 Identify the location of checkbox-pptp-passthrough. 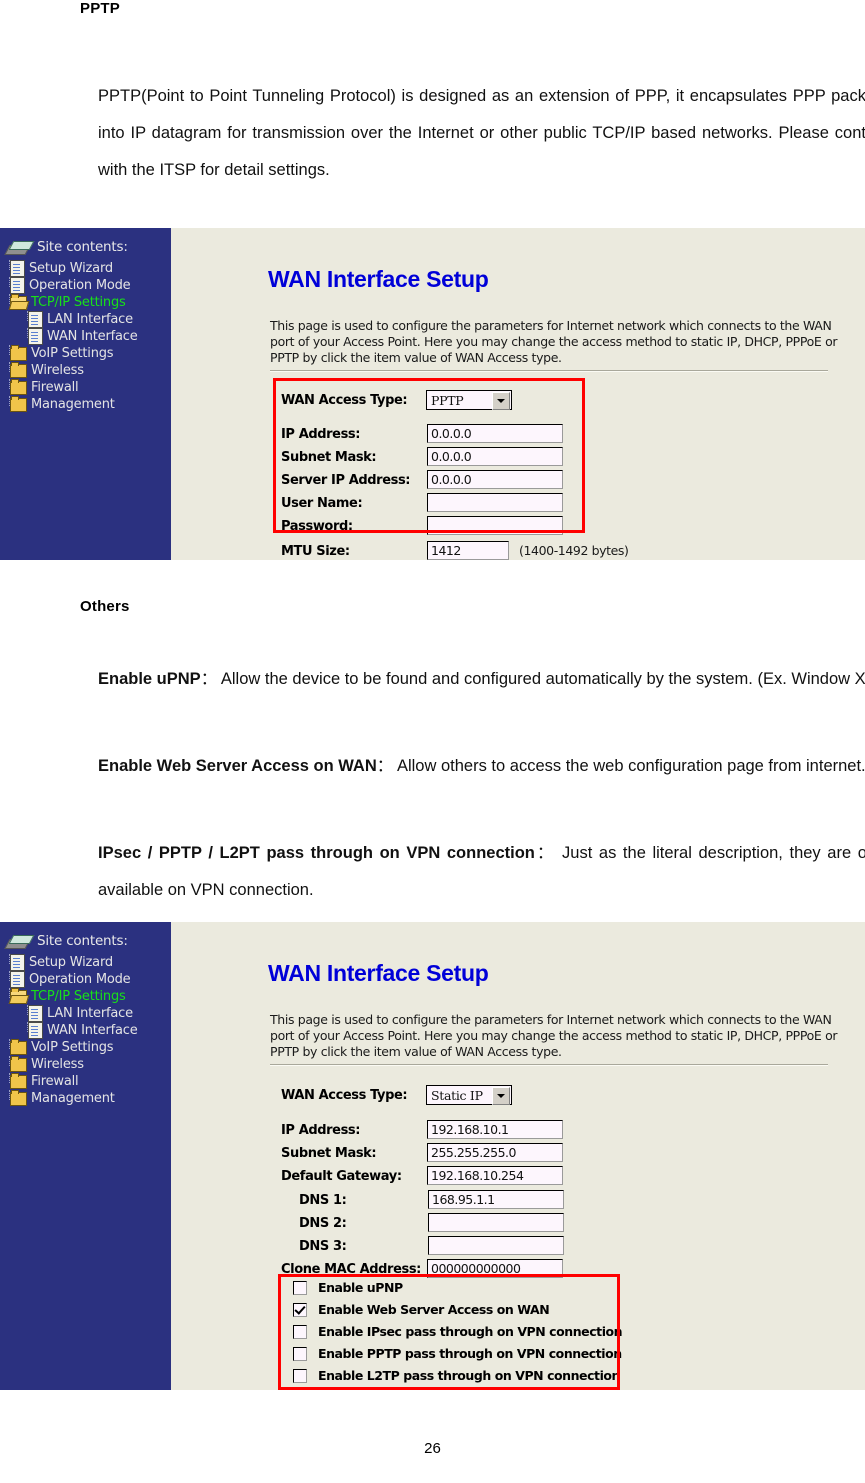
(300, 1353).